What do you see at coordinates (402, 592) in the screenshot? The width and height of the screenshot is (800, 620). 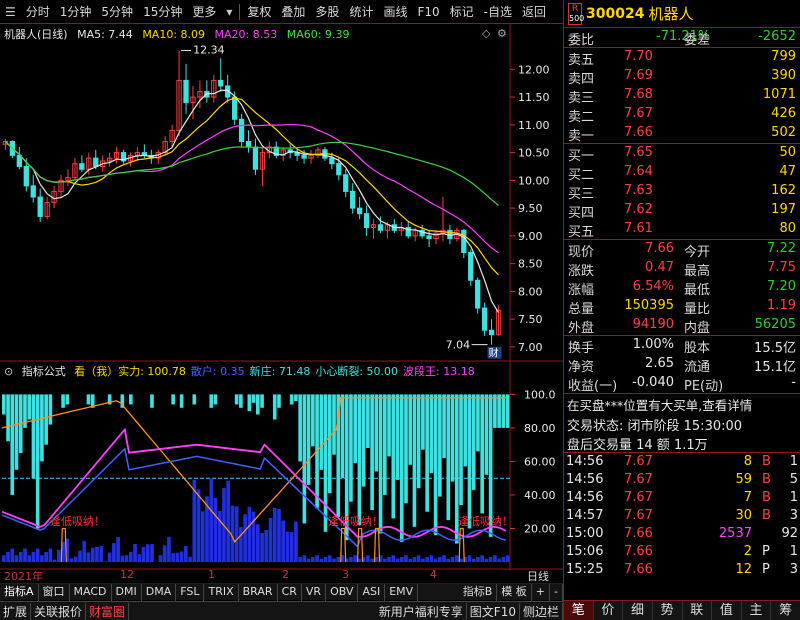 I see `indicator-tab: EMV` at bounding box center [402, 592].